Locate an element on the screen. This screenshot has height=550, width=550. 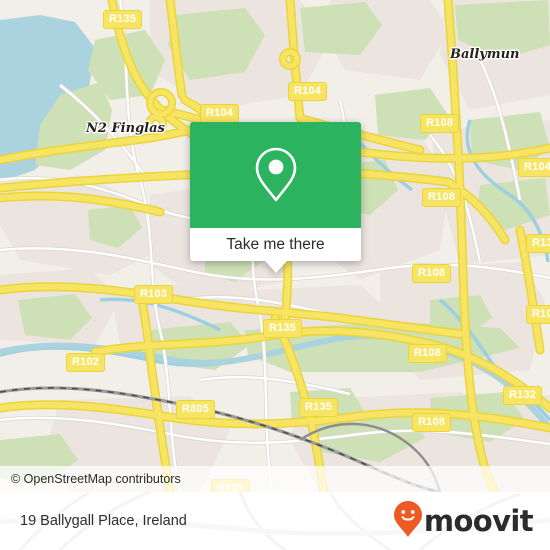
map-attribution: © OpenStreetMap contributors is located at coordinates (275, 479).